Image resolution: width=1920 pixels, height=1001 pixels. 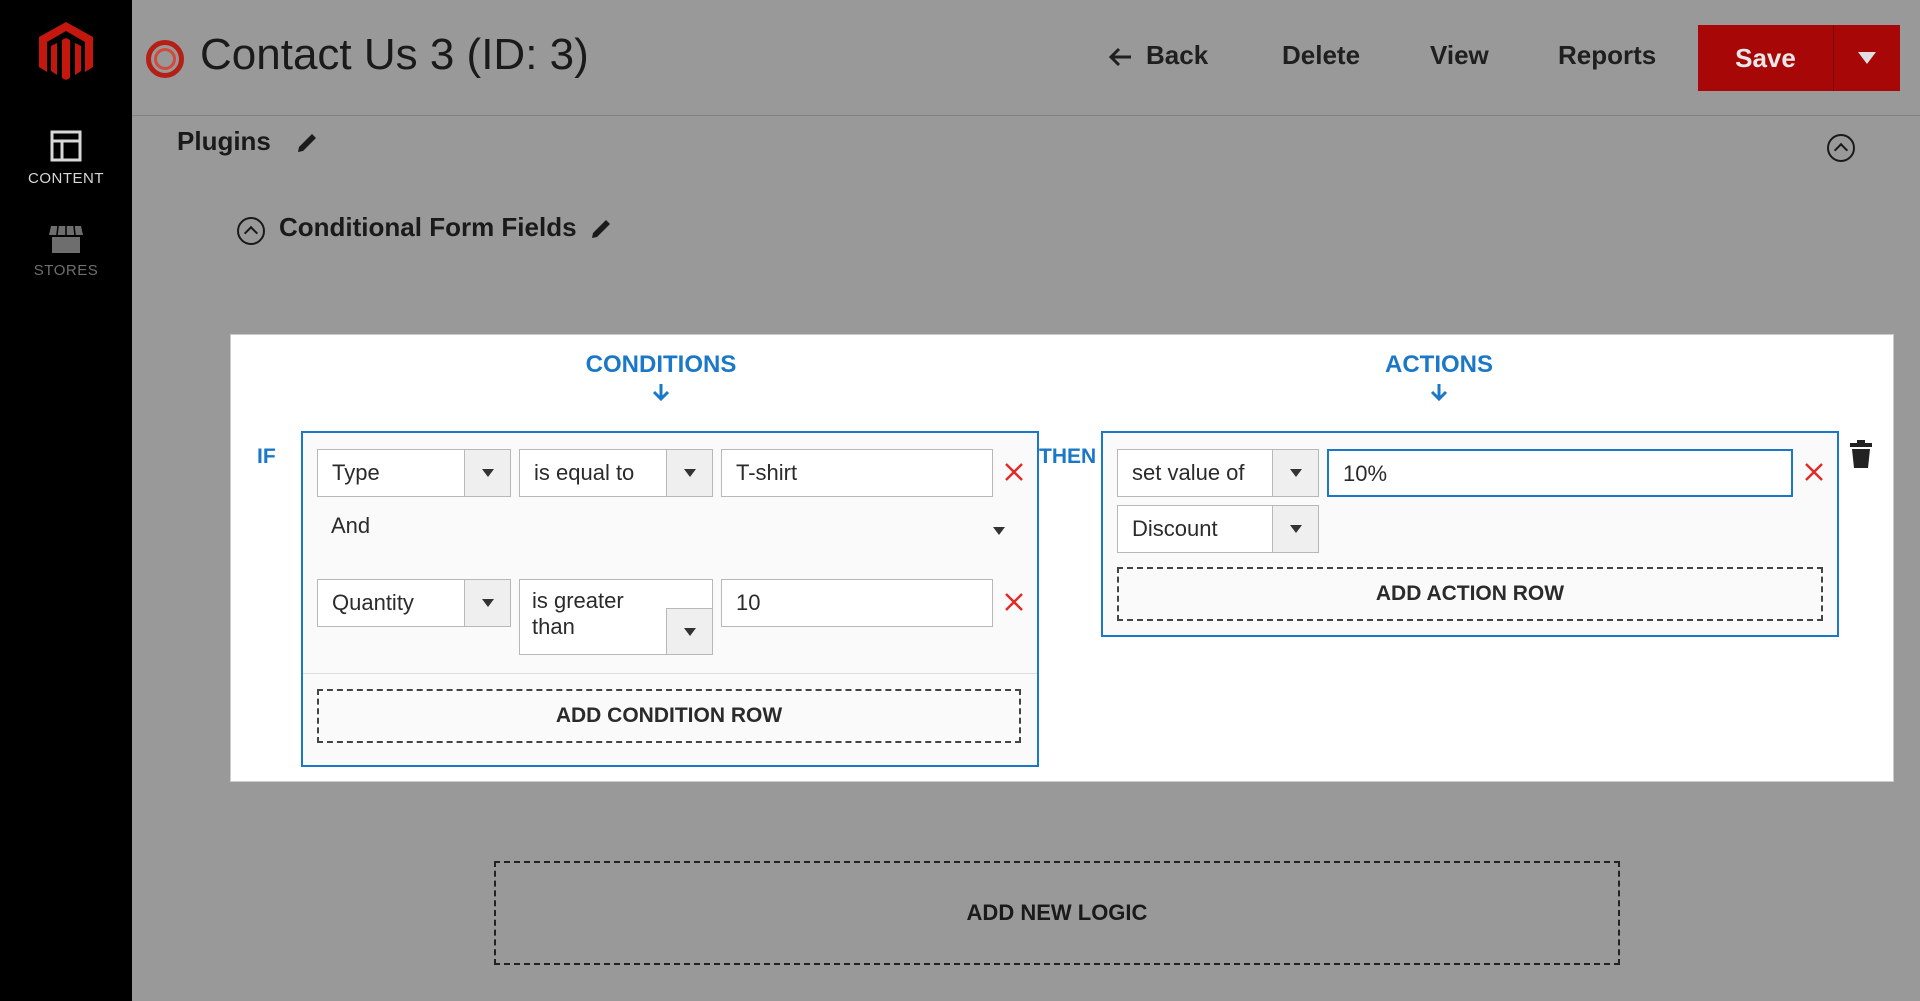 I want to click on select-value: Quantity, so click(x=373, y=602).